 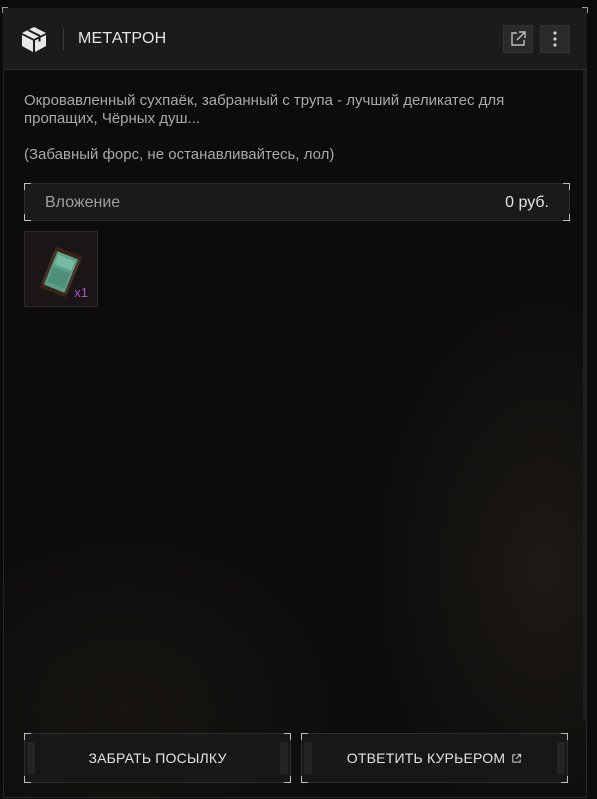 I want to click on take-package-button: ЗАБРАТЬ ПОСЫЛКУ, so click(x=157, y=758).